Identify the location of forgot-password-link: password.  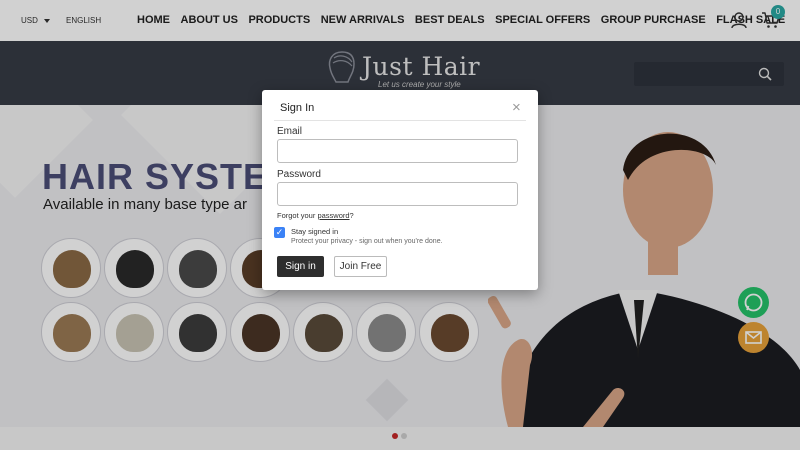
(333, 215).